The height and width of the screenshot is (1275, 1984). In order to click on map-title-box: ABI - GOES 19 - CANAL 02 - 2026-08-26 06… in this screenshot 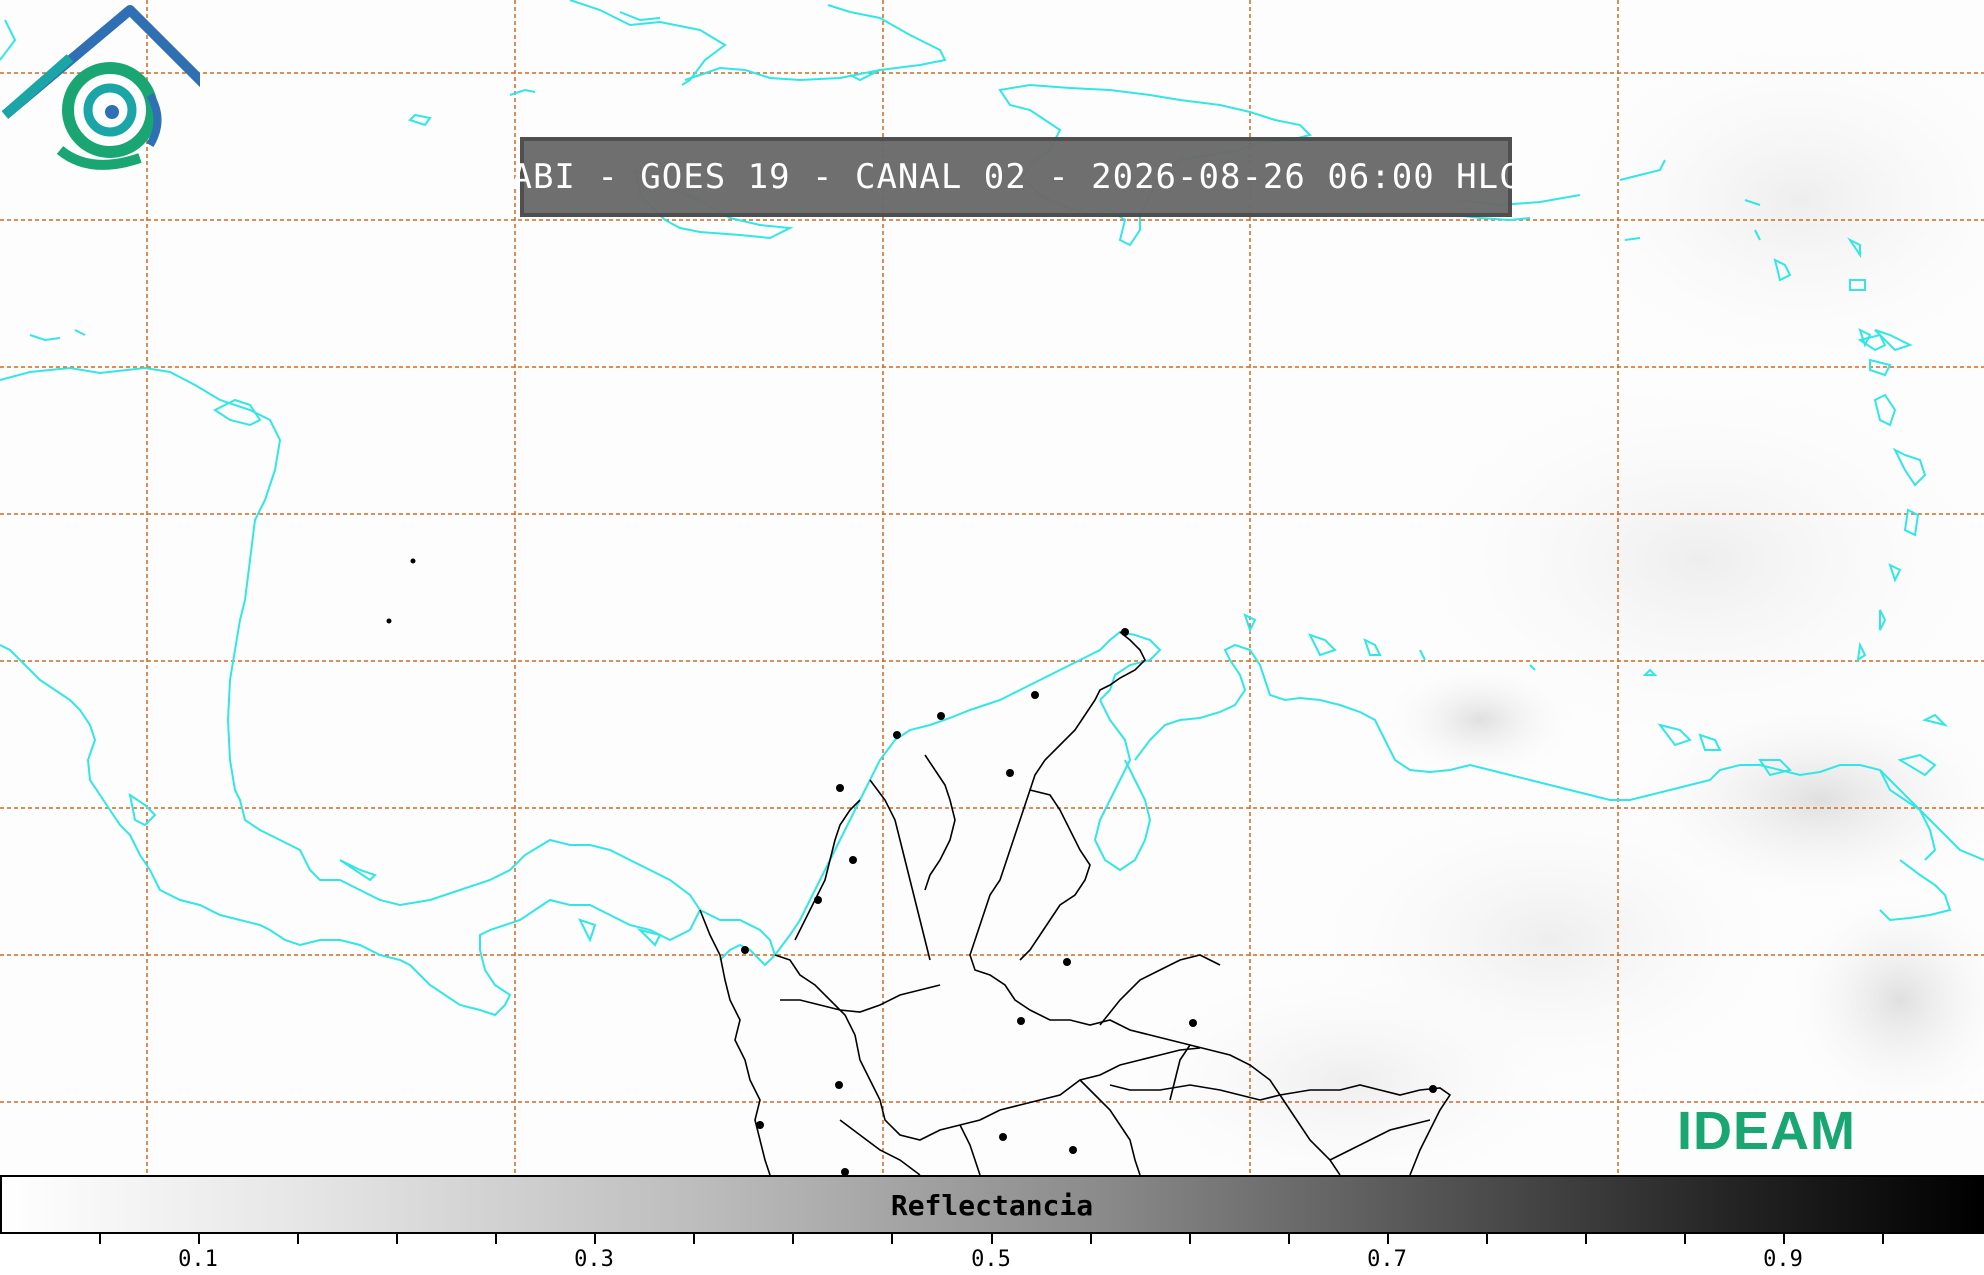, I will do `click(1015, 177)`.